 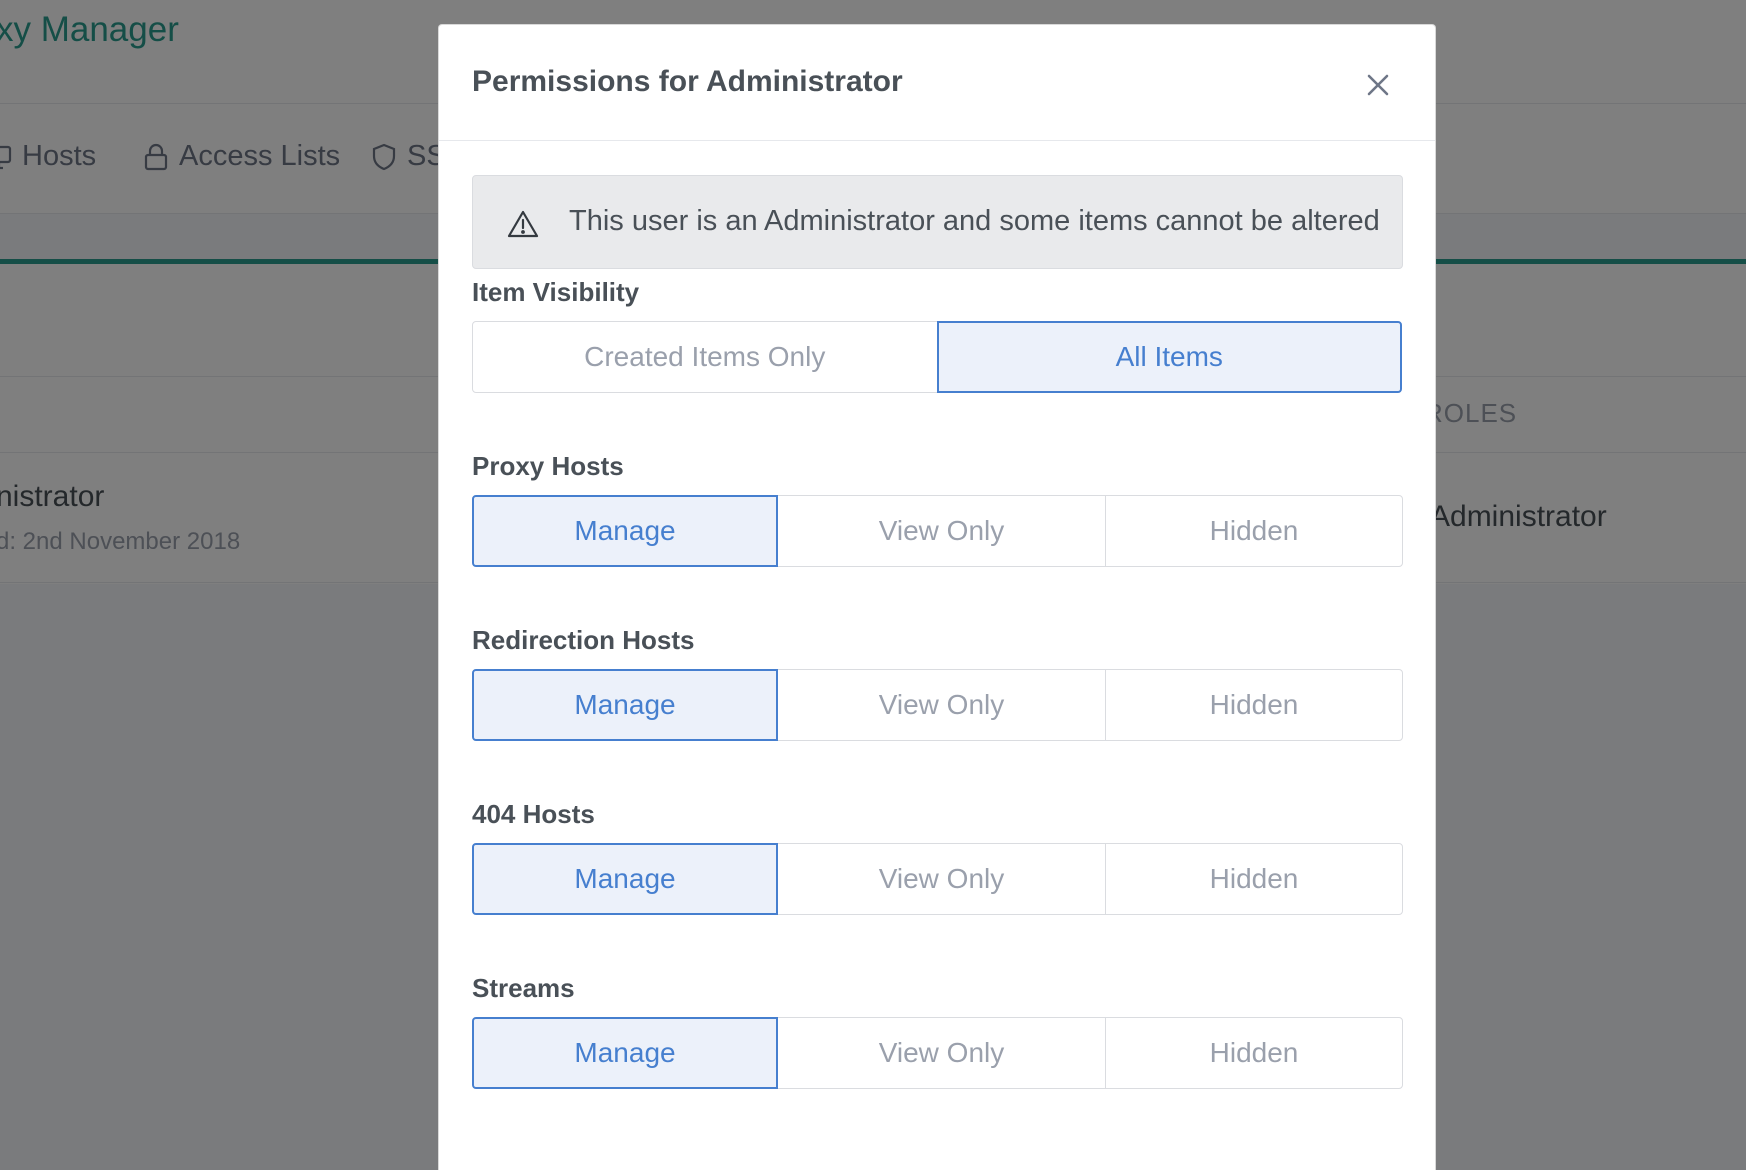 I want to click on streams-toggle: Manage View Only Hidden, so click(x=937, y=1053).